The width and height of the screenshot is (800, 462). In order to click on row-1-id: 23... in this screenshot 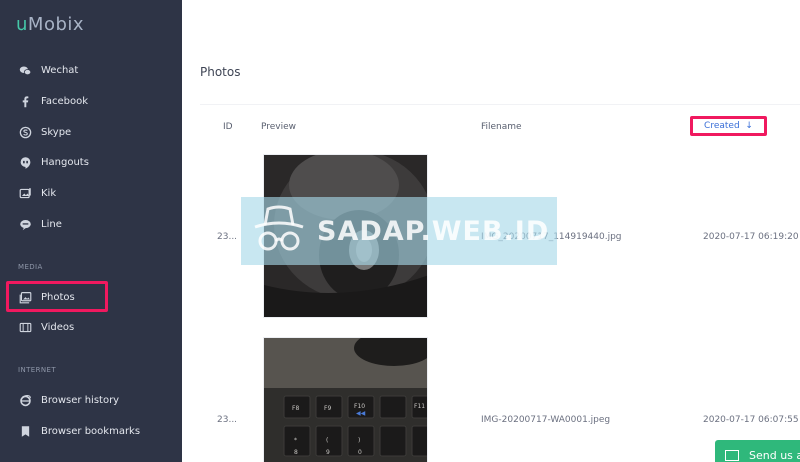, I will do `click(227, 237)`.